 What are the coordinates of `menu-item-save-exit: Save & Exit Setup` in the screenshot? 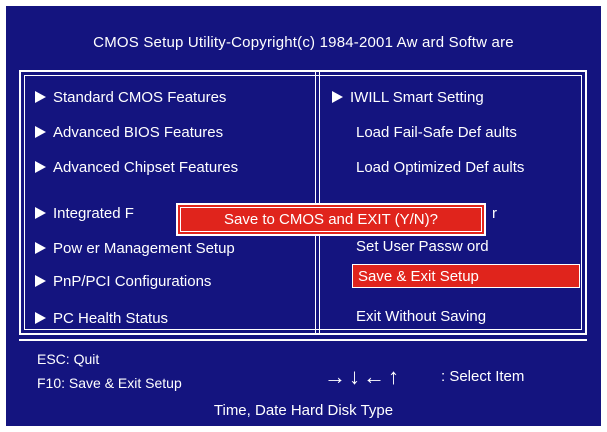 It's located at (466, 276).